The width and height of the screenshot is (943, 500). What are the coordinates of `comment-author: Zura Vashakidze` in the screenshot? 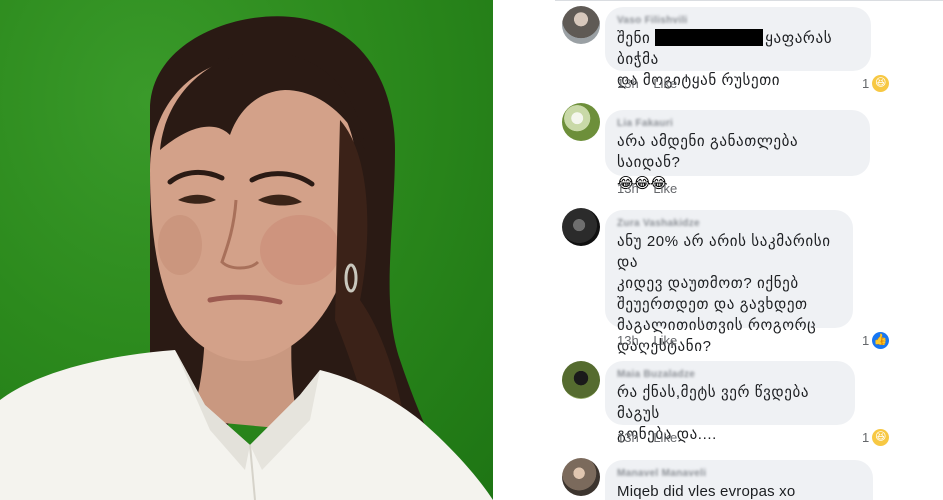 It's located at (729, 224).